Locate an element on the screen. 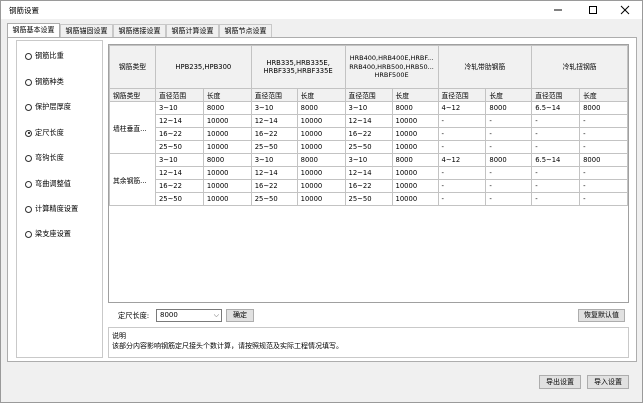 The width and height of the screenshot is (643, 403). export-settings-button: 导出设置 is located at coordinates (560, 382).